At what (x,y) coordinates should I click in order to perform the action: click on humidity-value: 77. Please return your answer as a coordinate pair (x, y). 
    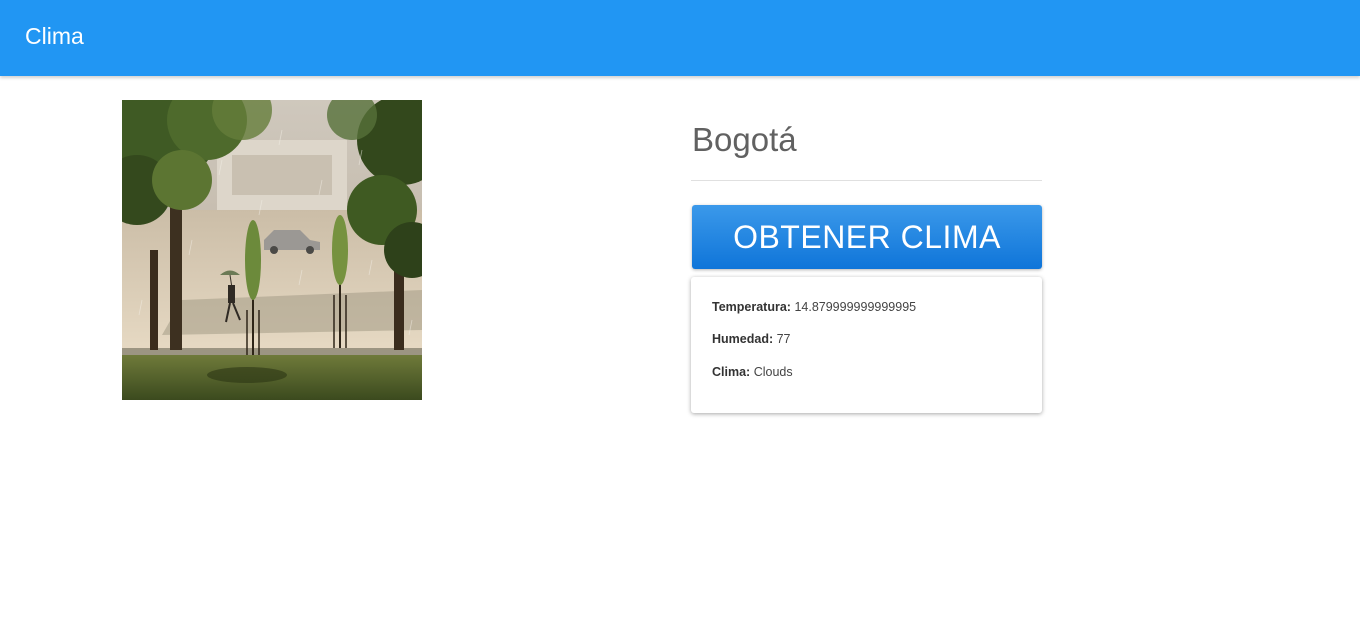
    Looking at the image, I should click on (783, 339).